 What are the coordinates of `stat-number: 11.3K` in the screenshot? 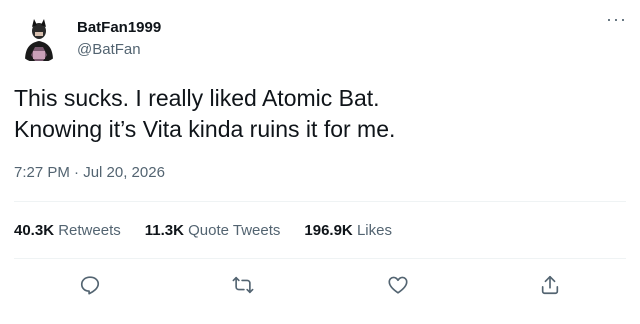 It's located at (164, 230).